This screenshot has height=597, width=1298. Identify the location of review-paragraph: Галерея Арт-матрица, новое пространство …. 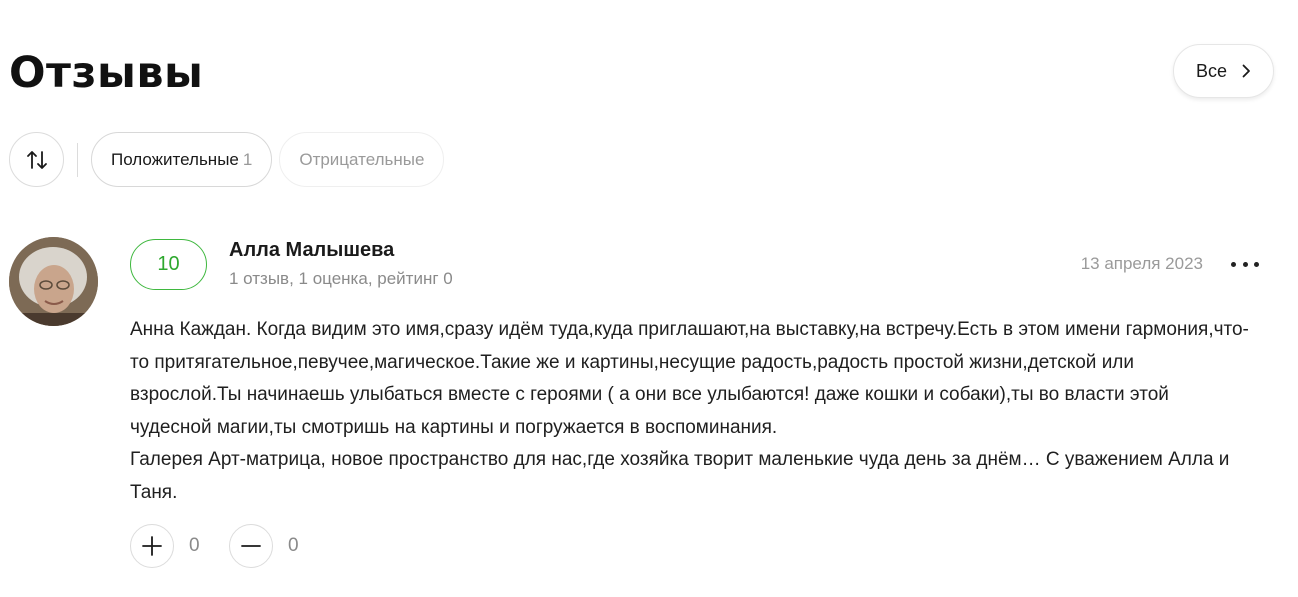
(680, 476).